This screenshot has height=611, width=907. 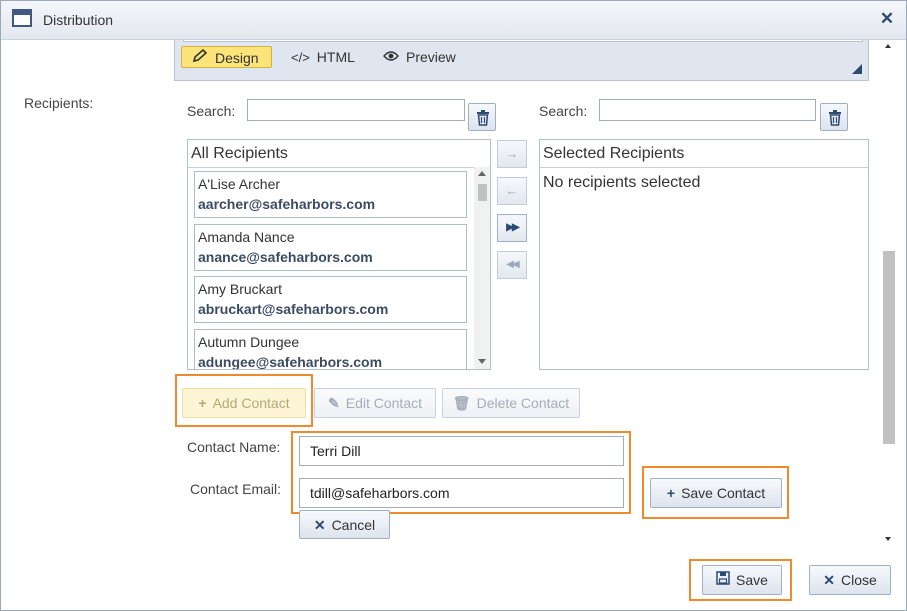 I want to click on add-contact-button: + Add Contact, so click(x=244, y=403).